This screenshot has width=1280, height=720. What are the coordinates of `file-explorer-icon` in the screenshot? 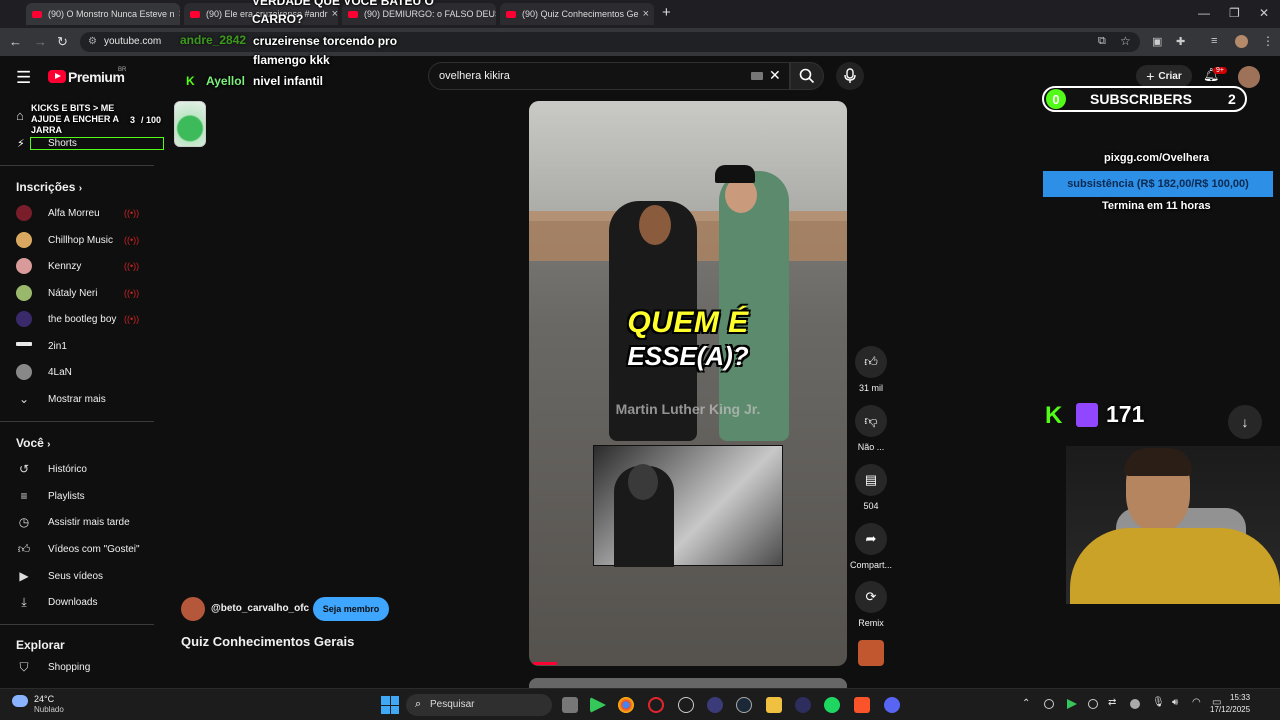 It's located at (774, 705).